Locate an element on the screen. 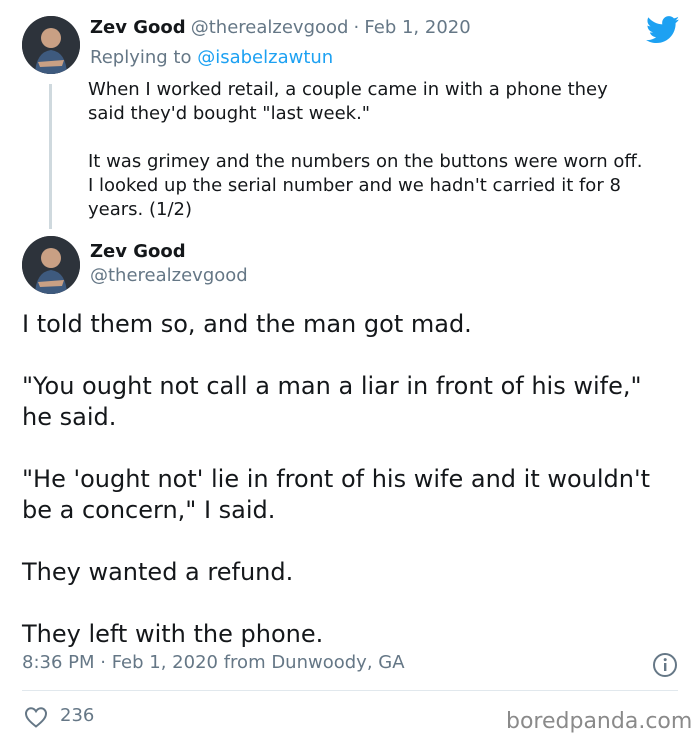 The width and height of the screenshot is (700, 745). thread-connector-line is located at coordinates (50, 156).